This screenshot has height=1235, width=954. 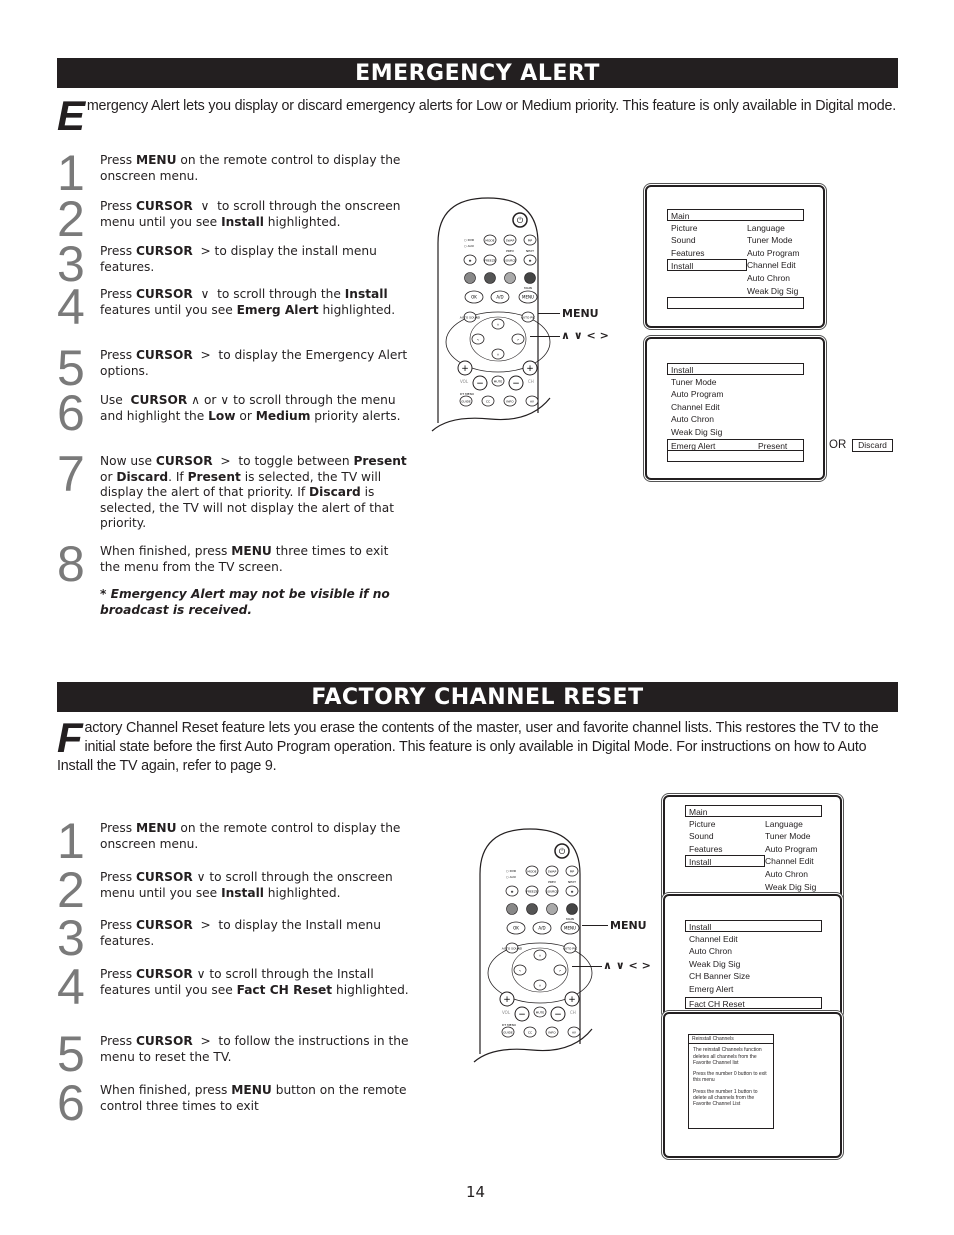 I want to click on menu-item: Install, so click(x=707, y=265).